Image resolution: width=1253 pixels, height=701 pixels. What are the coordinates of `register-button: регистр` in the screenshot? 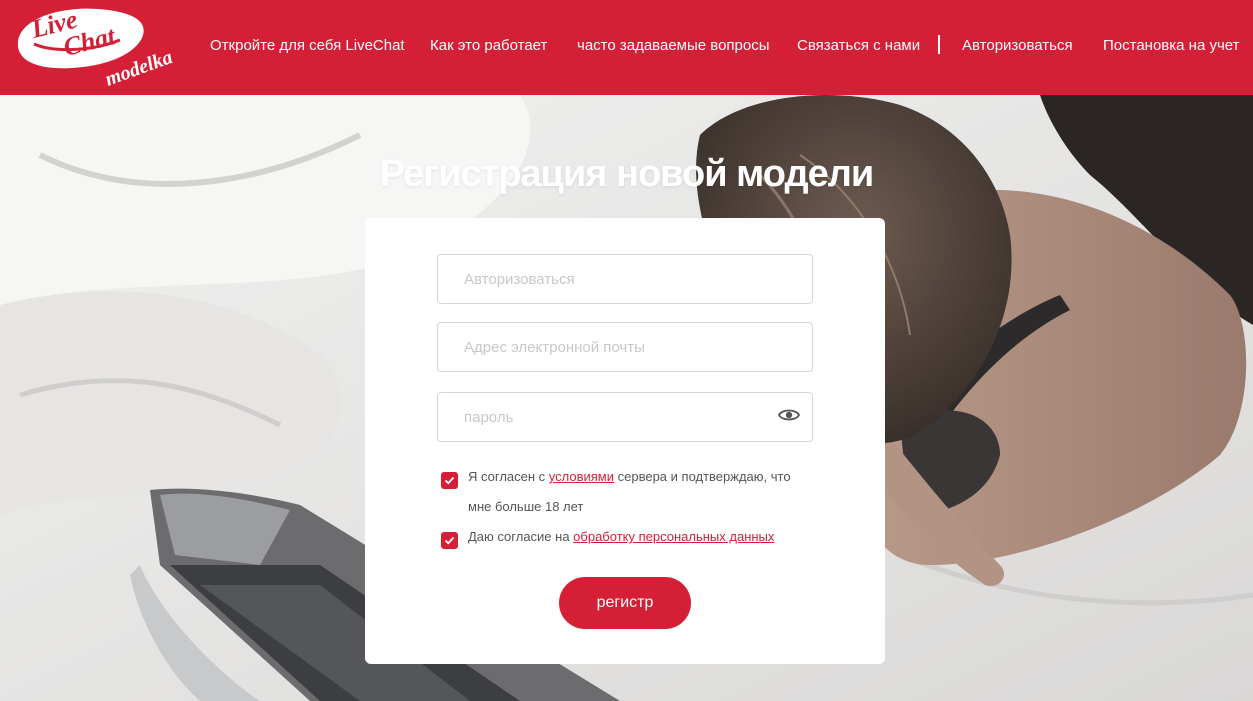 It's located at (625, 603).